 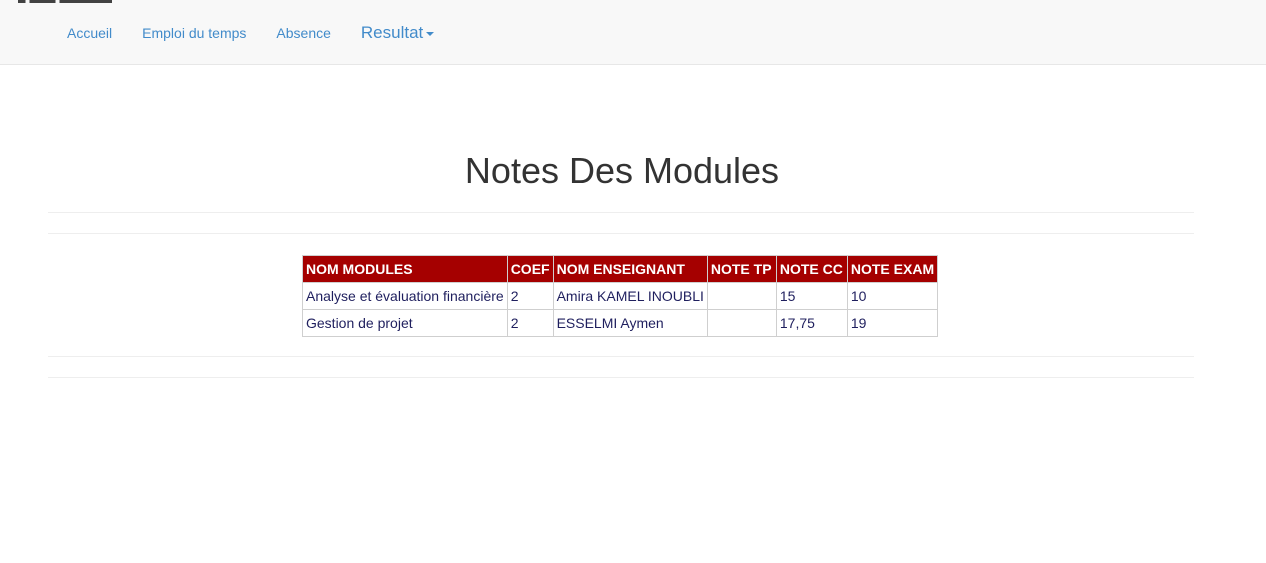 I want to click on caret-down-icon, so click(x=430, y=33).